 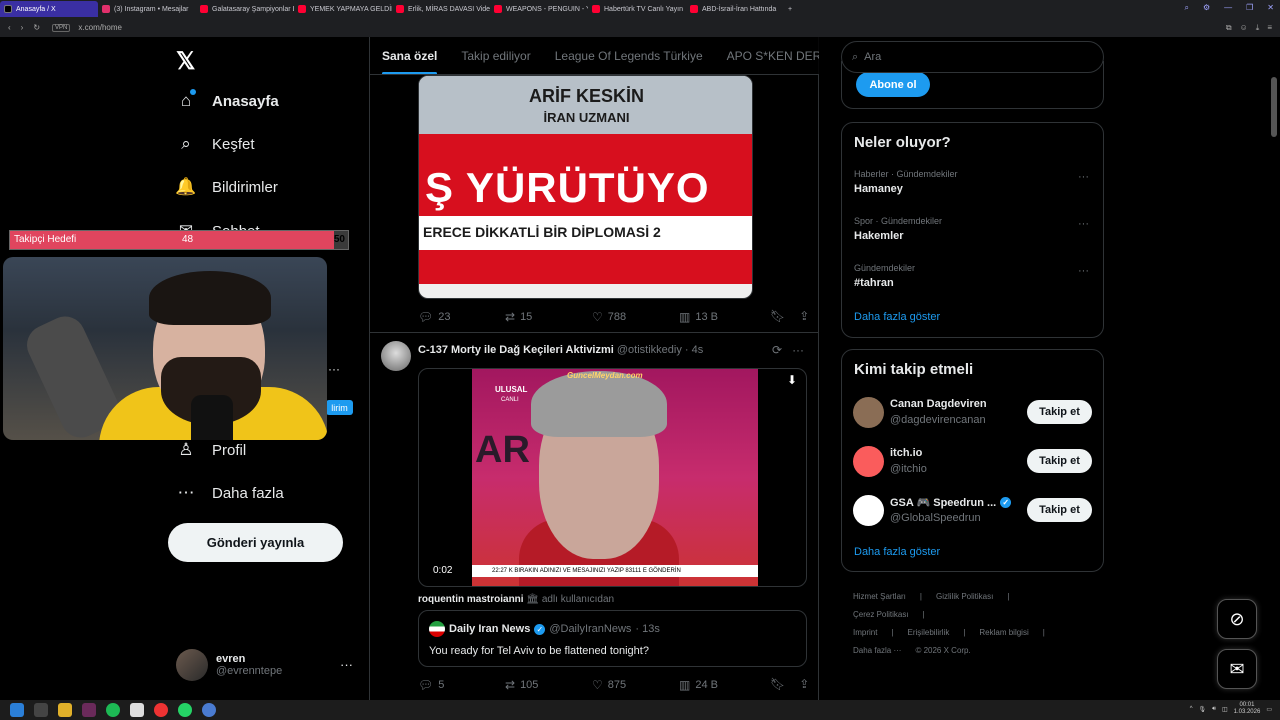 I want to click on nav-item-daha-fazla: ⋯ Daha fazla, so click(x=230, y=493).